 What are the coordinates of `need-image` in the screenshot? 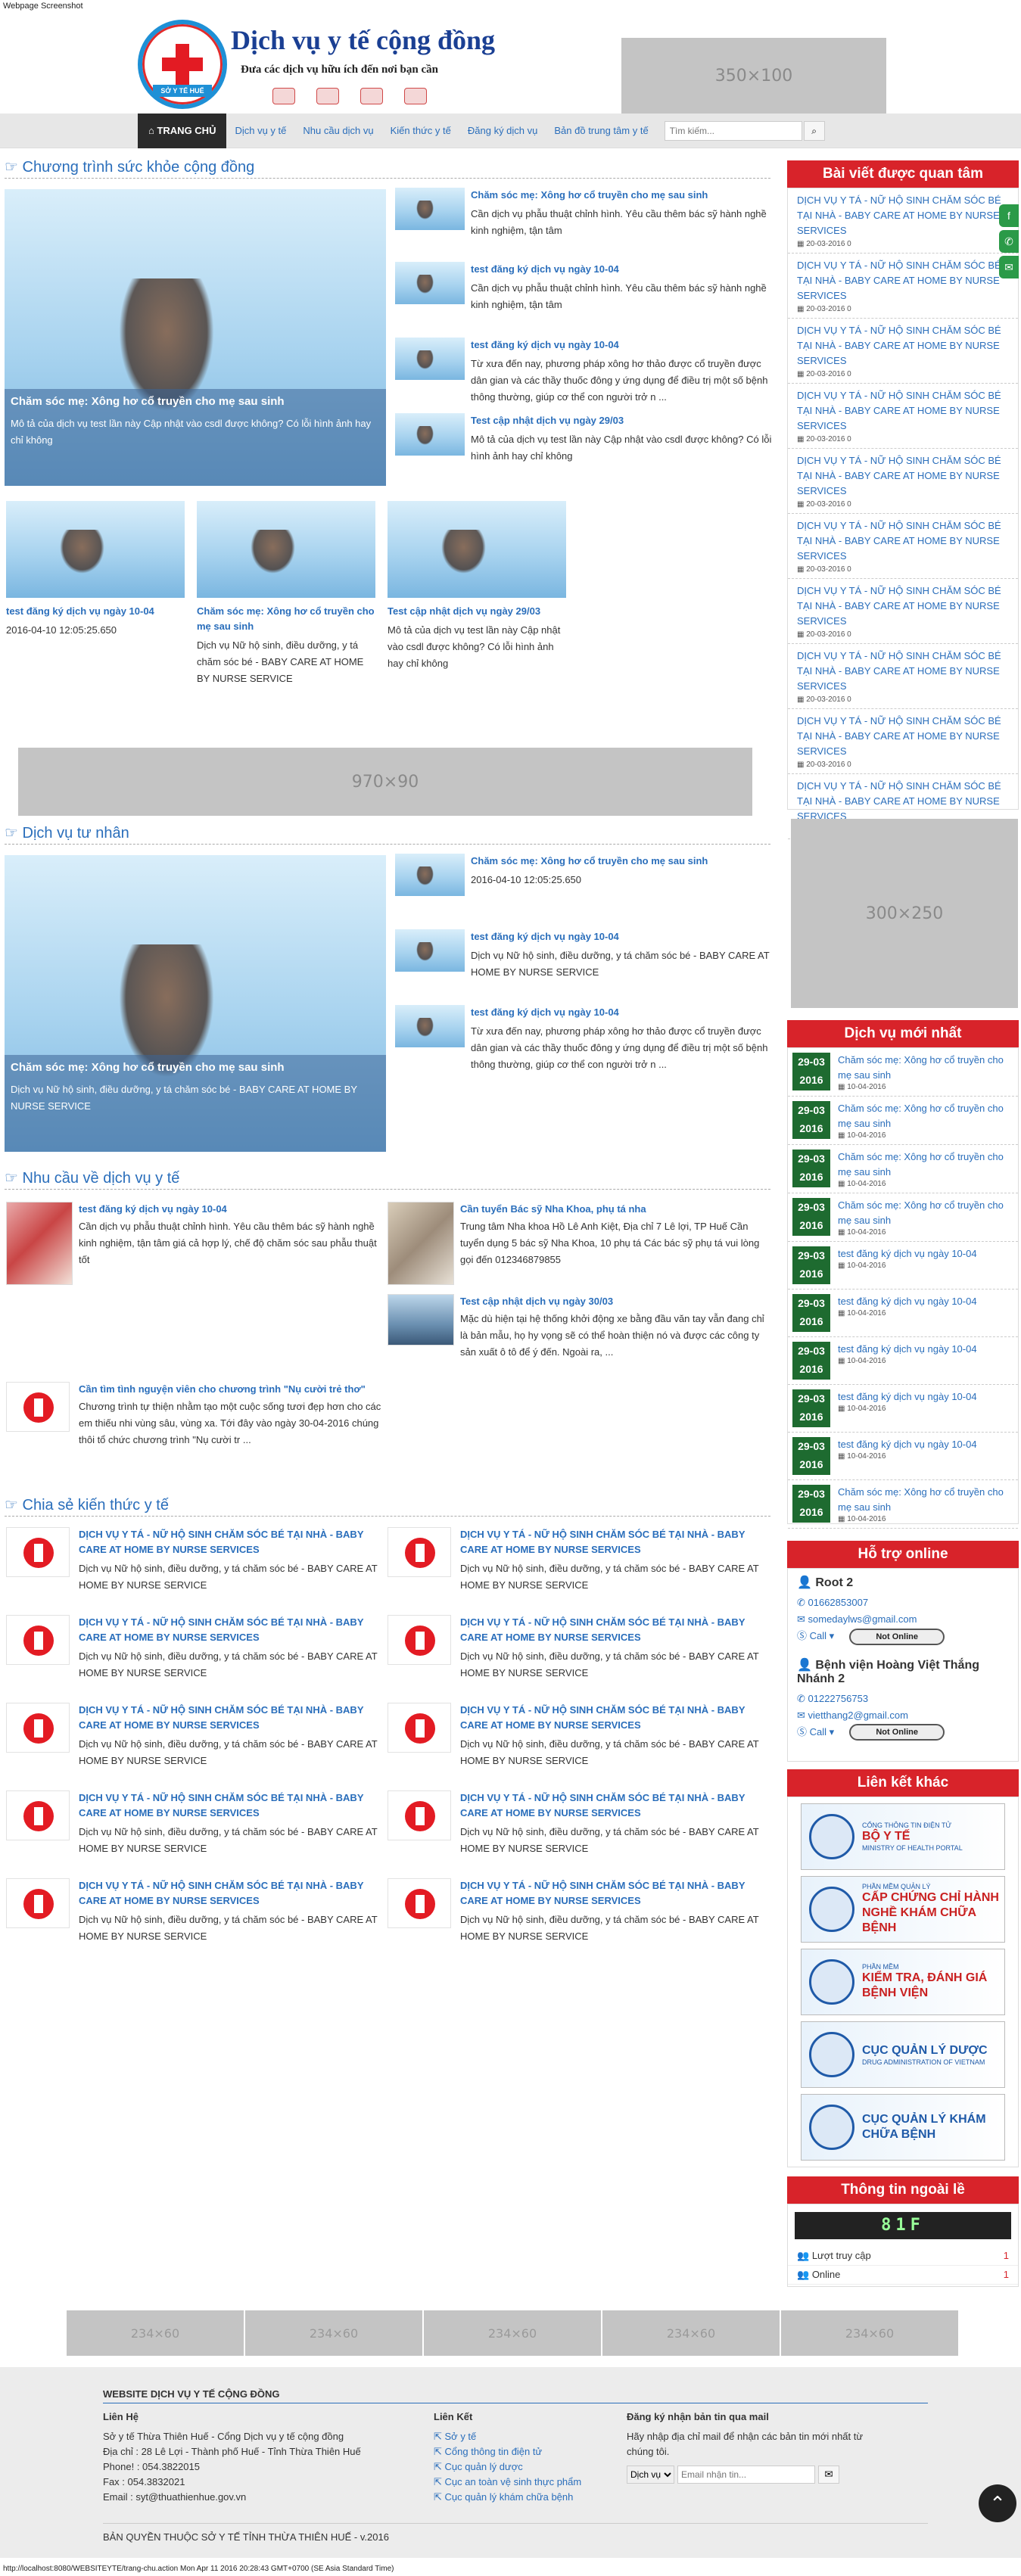 It's located at (39, 1243).